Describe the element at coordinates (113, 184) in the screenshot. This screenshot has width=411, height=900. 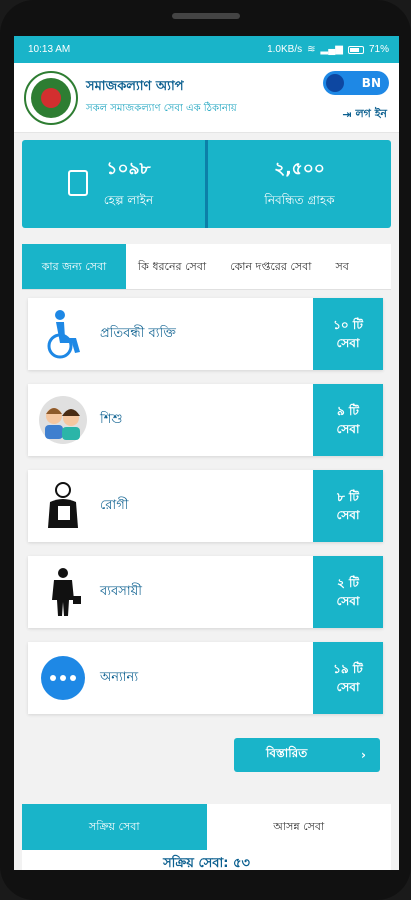
I see `helpline-stat: ১০৯৮ হেল্প লাইন` at that location.